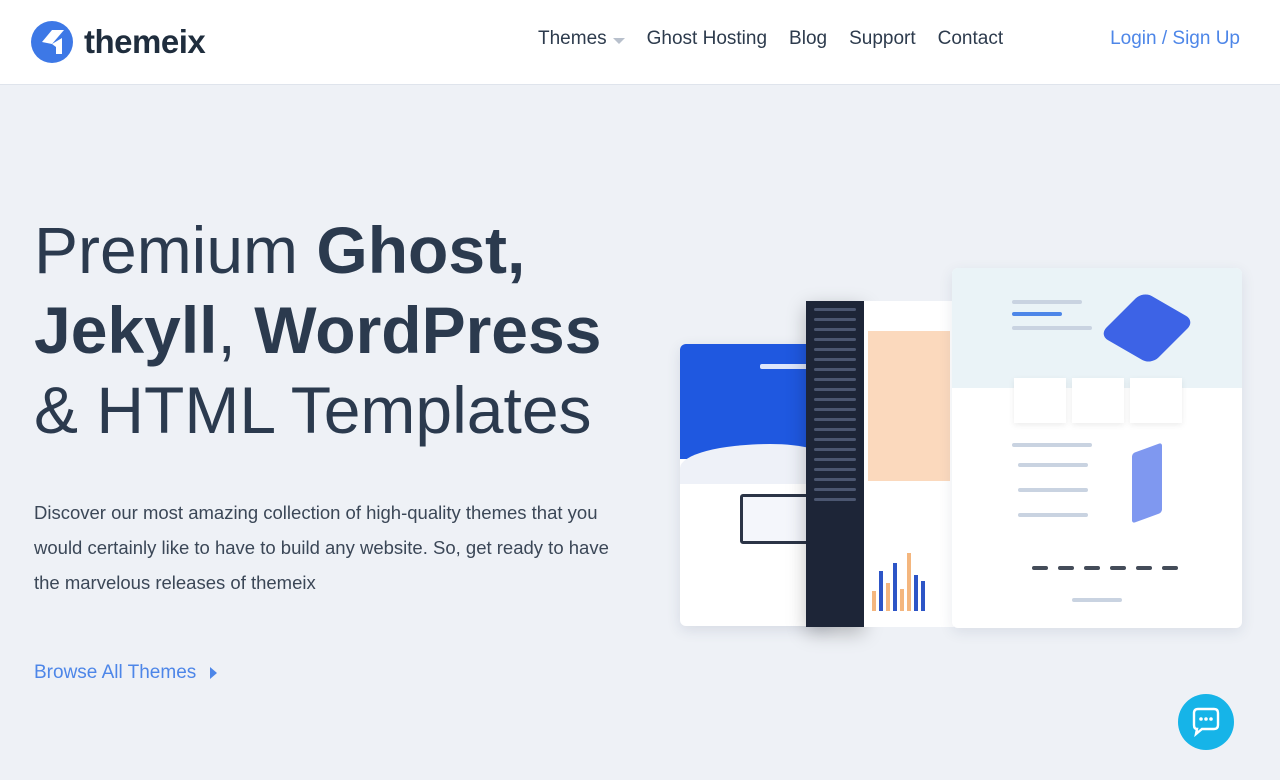 The image size is (1280, 780). I want to click on preview-dark-sidebar, so click(835, 464).